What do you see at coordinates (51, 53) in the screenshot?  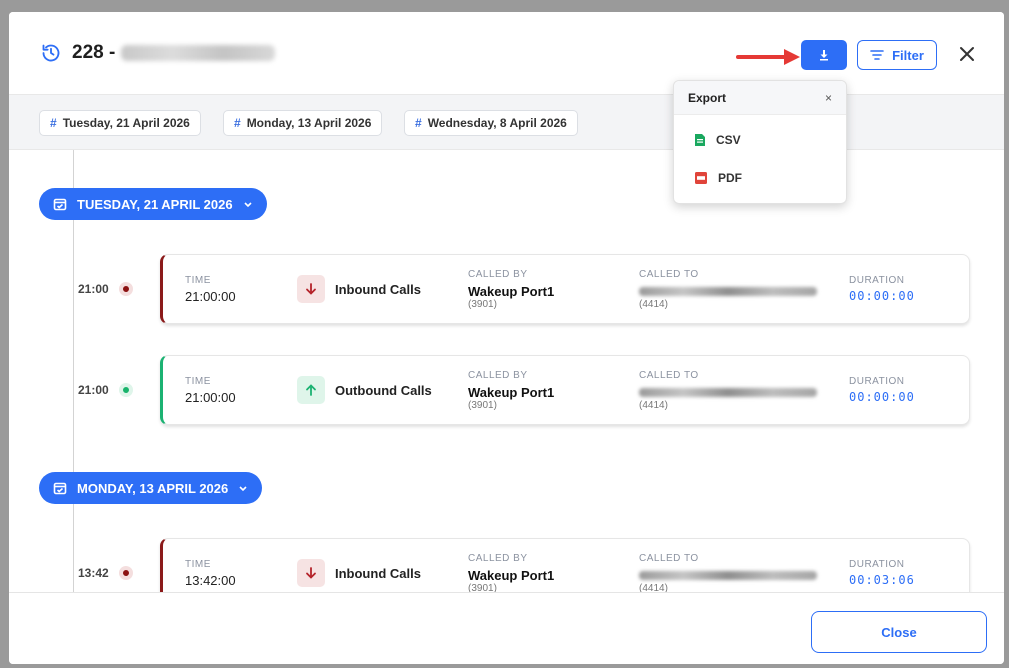 I see `history-icon` at bounding box center [51, 53].